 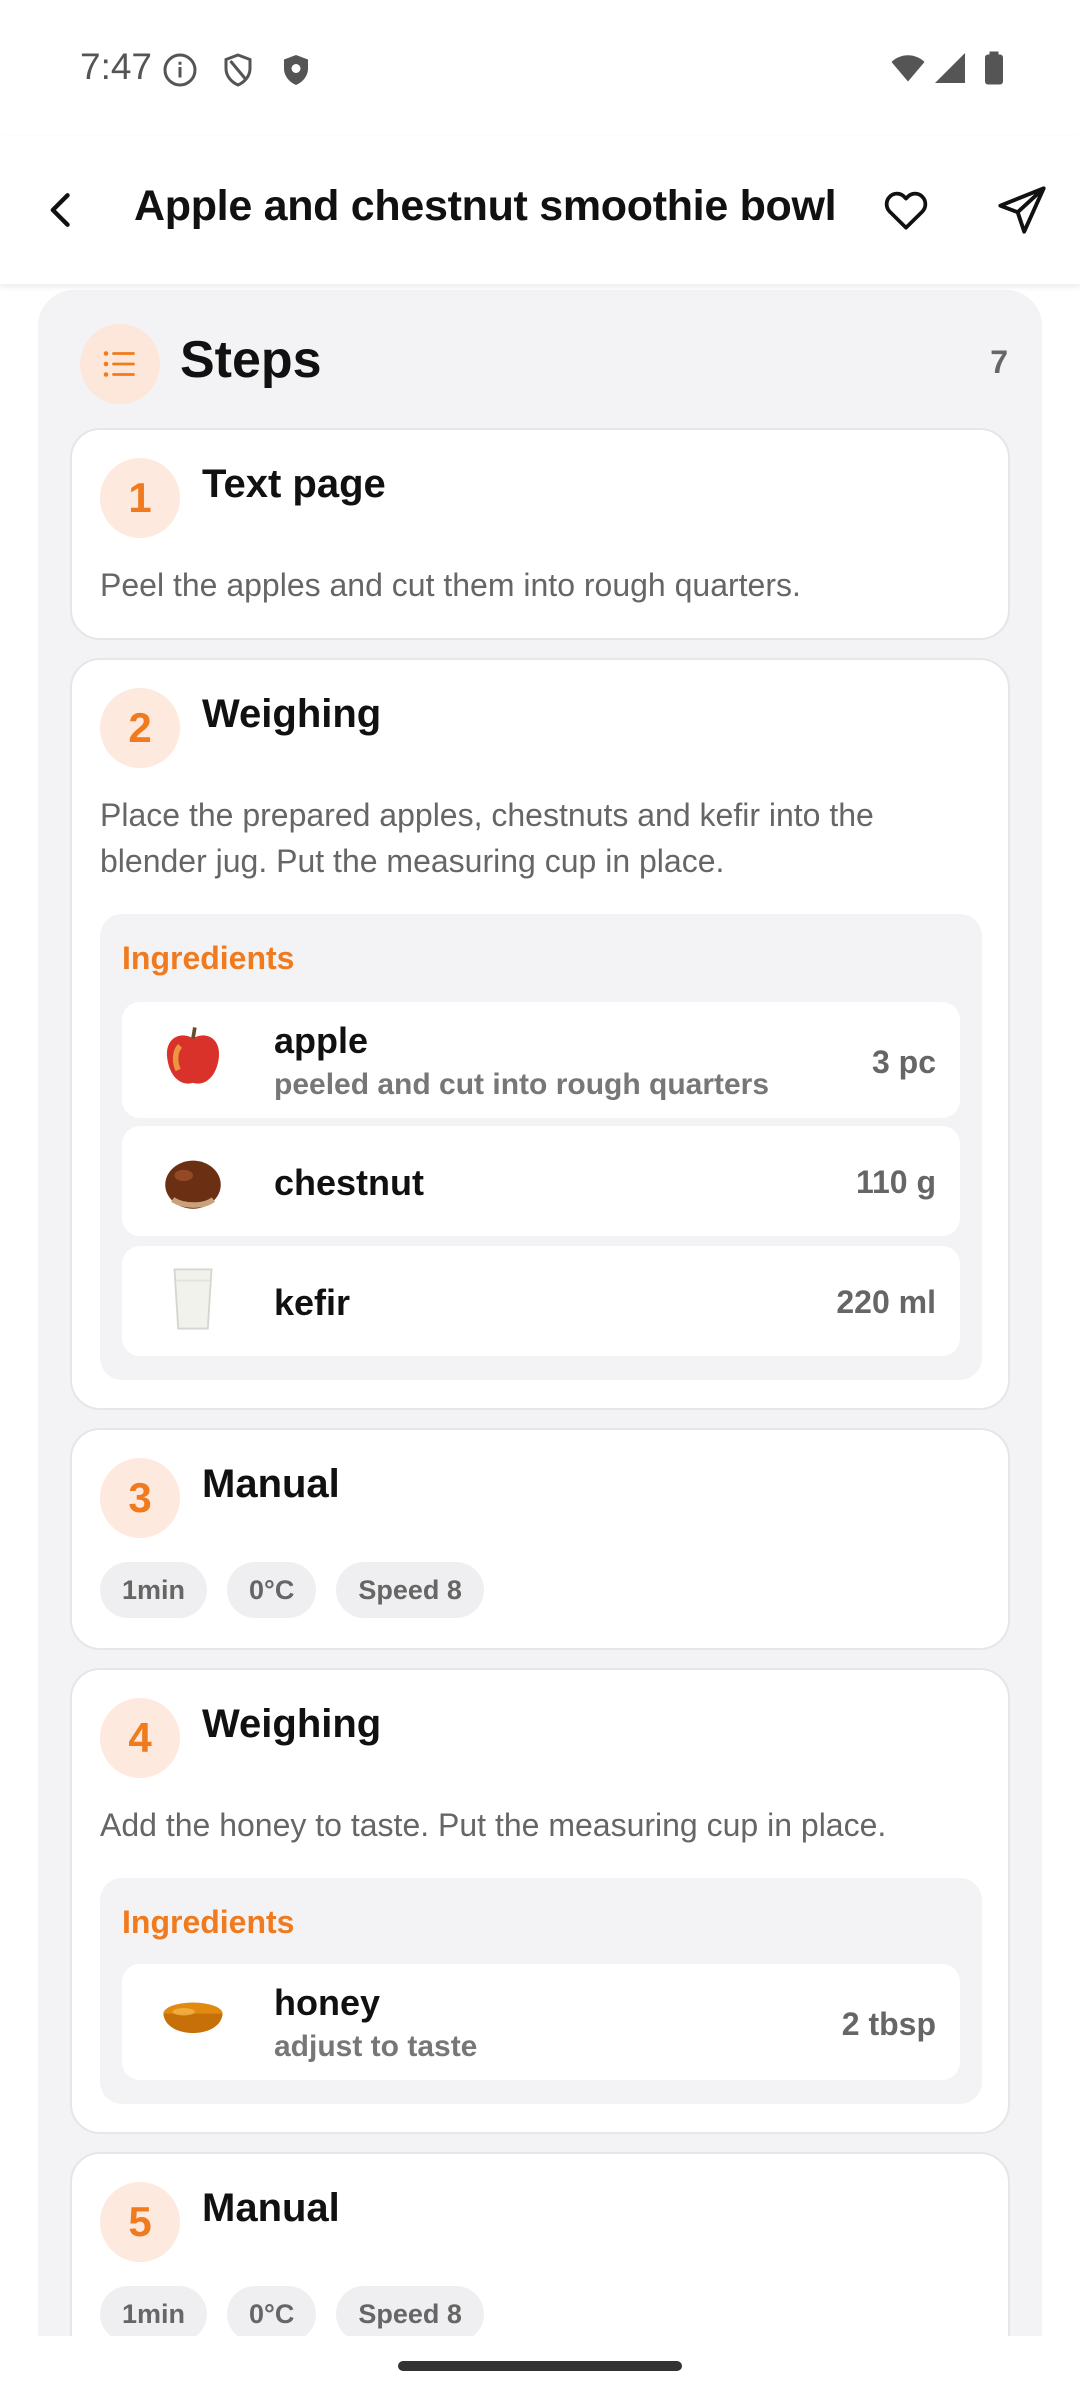 What do you see at coordinates (251, 360) in the screenshot?
I see `steps-title: Steps` at bounding box center [251, 360].